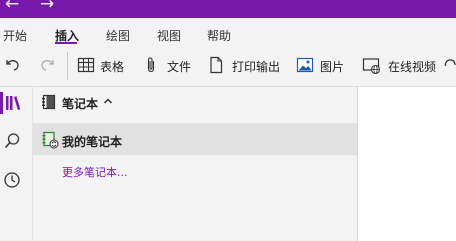 Image resolution: width=456 pixels, height=241 pixels. I want to click on overflow-icon, so click(449, 66).